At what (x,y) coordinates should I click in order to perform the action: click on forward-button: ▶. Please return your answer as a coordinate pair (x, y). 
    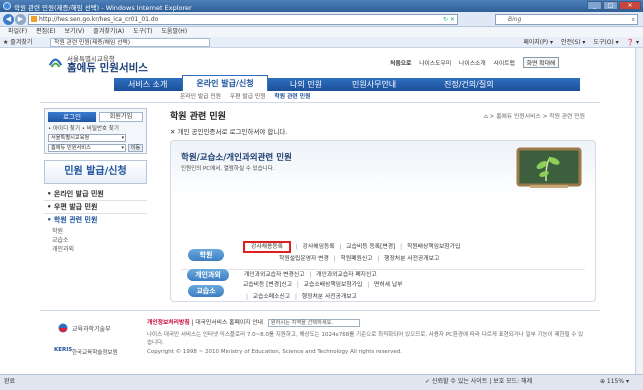
    Looking at the image, I should click on (20, 19).